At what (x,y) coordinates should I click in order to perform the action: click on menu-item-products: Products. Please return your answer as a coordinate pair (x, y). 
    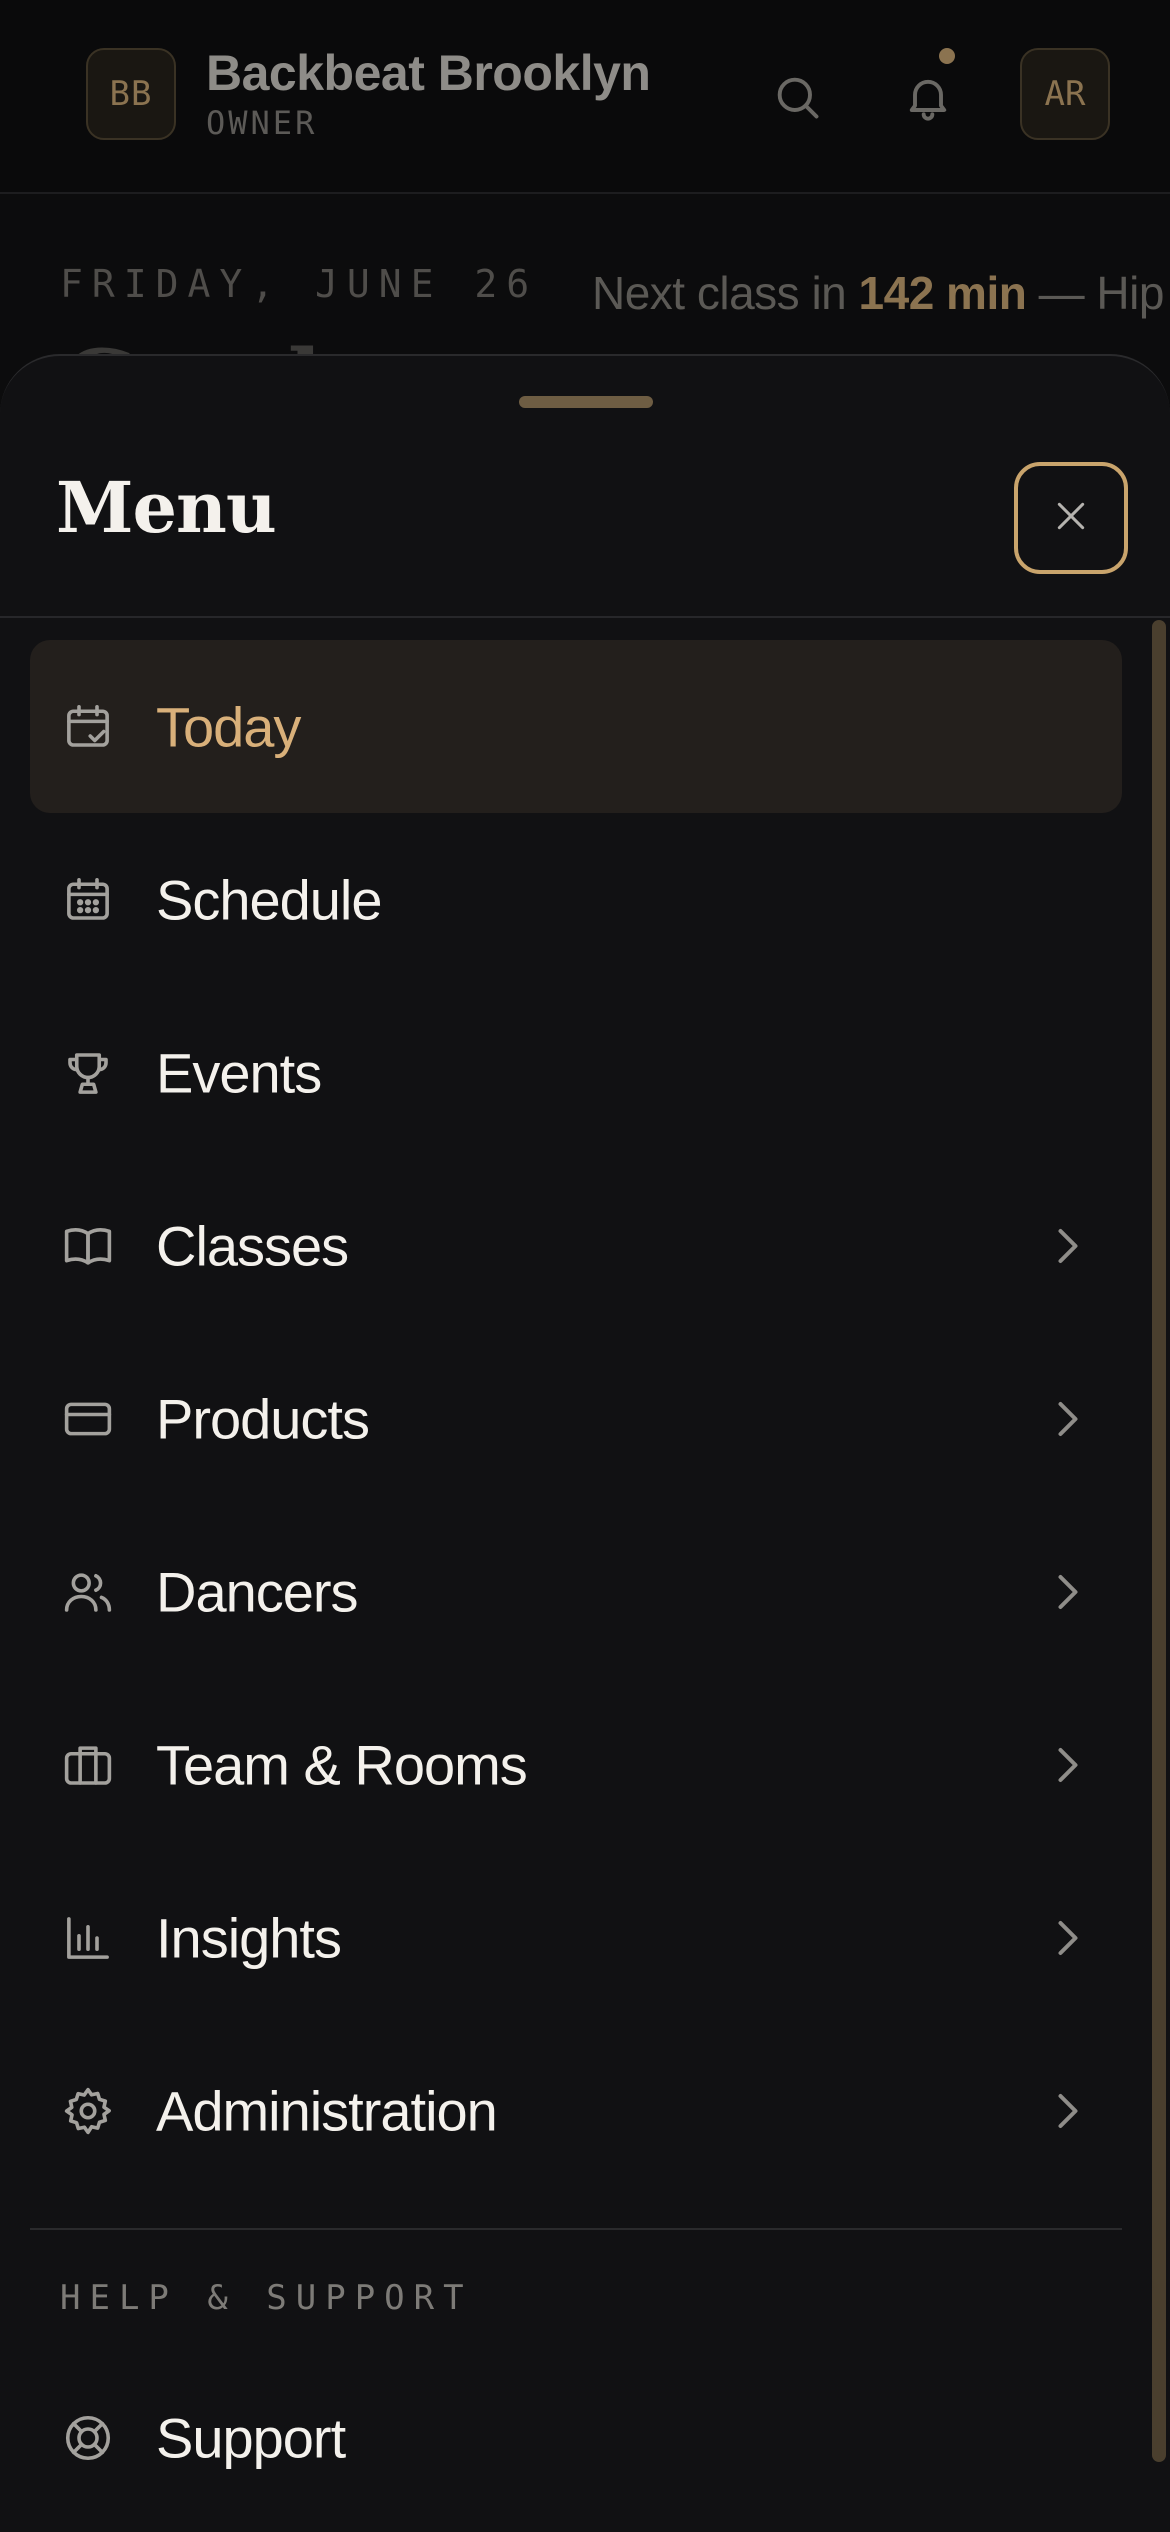
    Looking at the image, I should click on (576, 1418).